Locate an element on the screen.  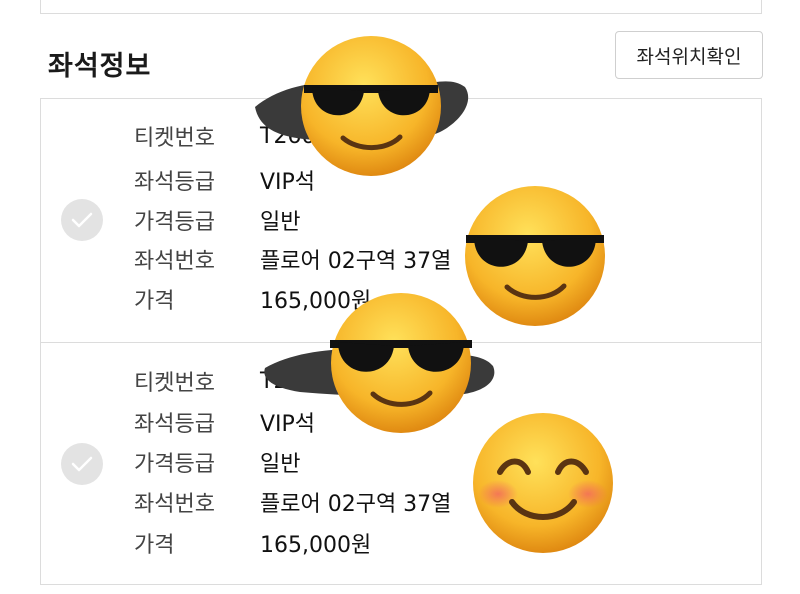
previous-card-edge is located at coordinates (401, 7).